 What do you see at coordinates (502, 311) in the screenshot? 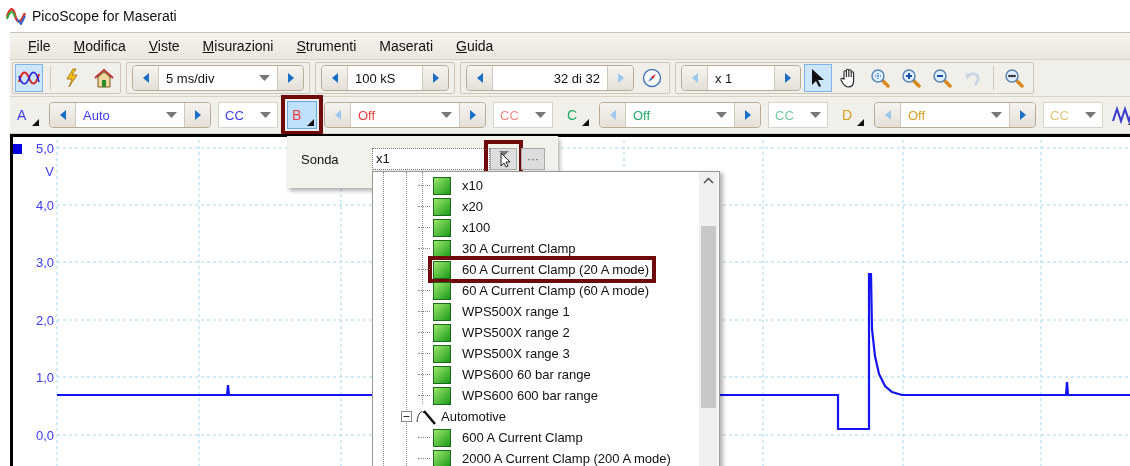
I see `tree-item: WPS500X range 1` at bounding box center [502, 311].